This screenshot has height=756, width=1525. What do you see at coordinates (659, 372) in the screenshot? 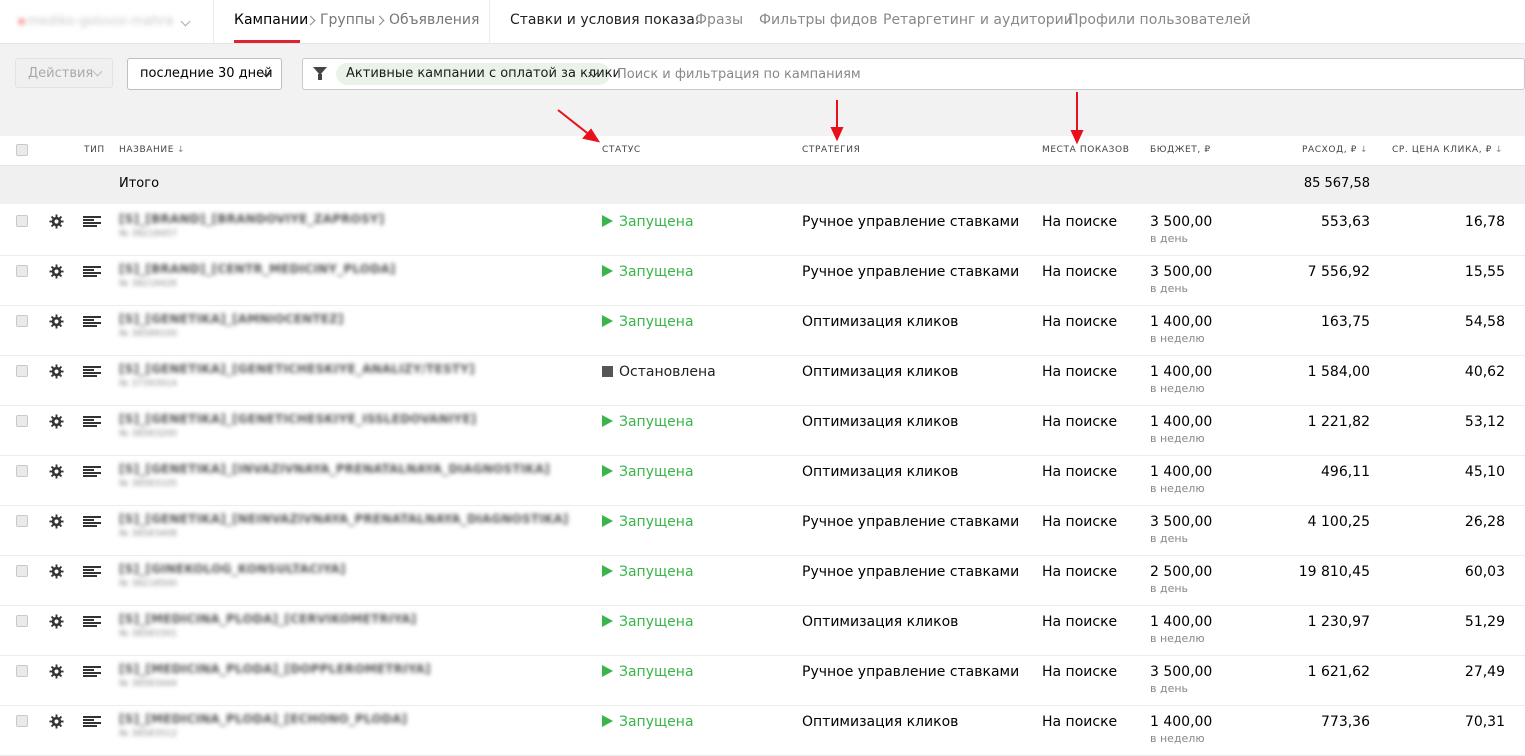
I see `campaign-status: Остановлена` at bounding box center [659, 372].